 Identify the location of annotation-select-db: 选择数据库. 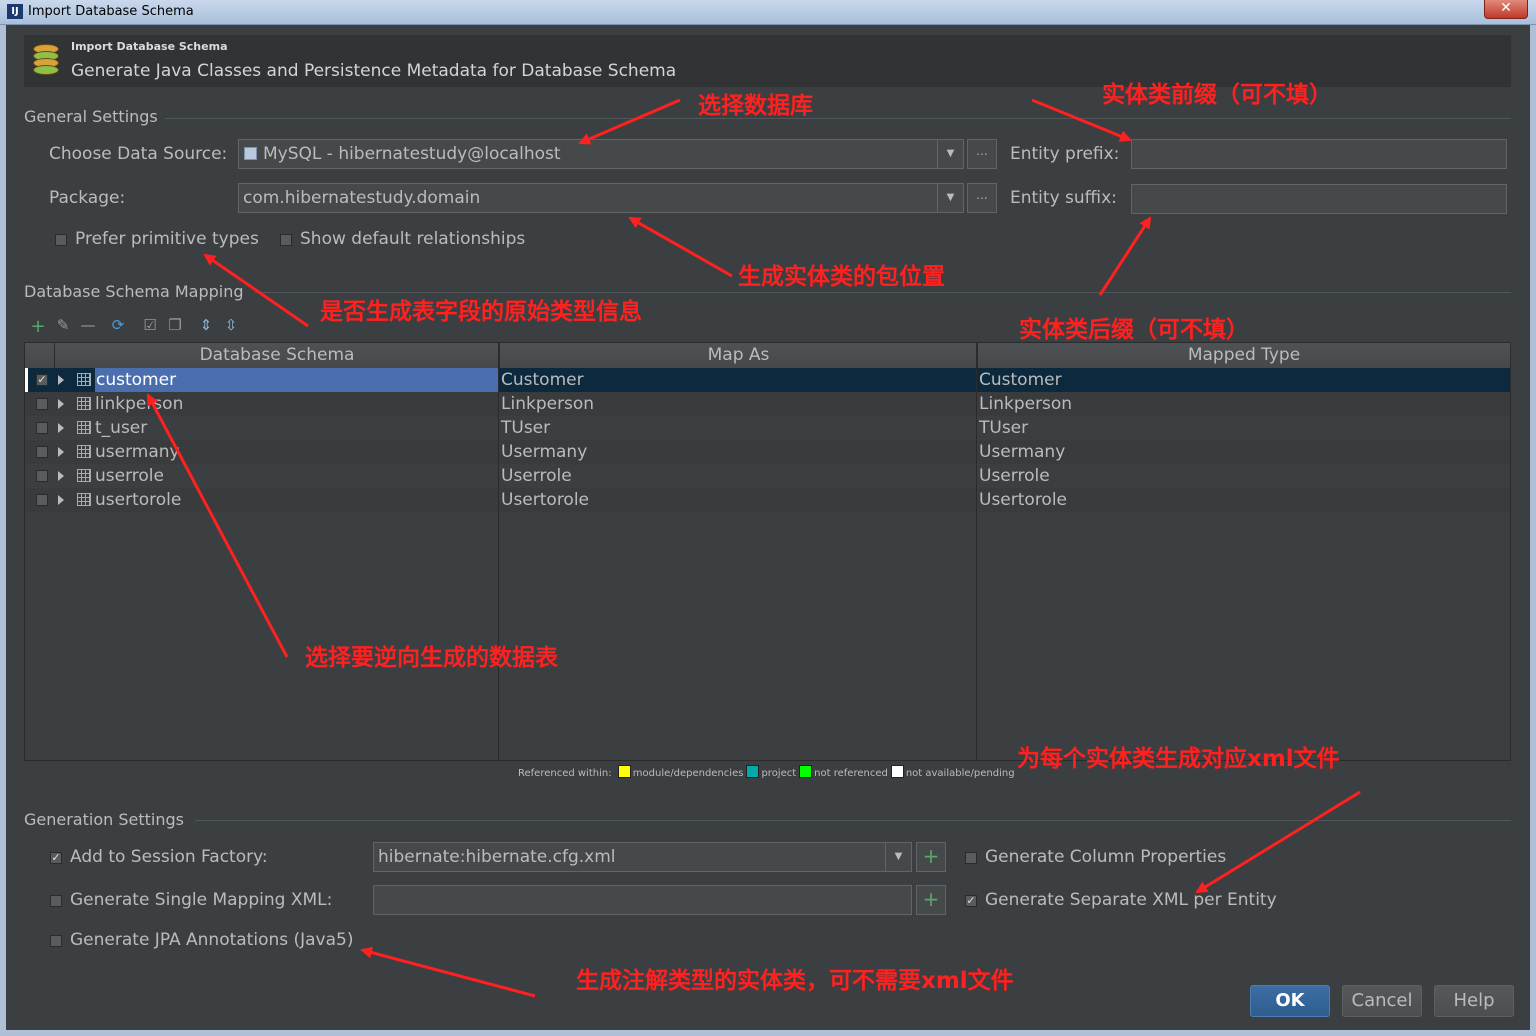
(755, 106).